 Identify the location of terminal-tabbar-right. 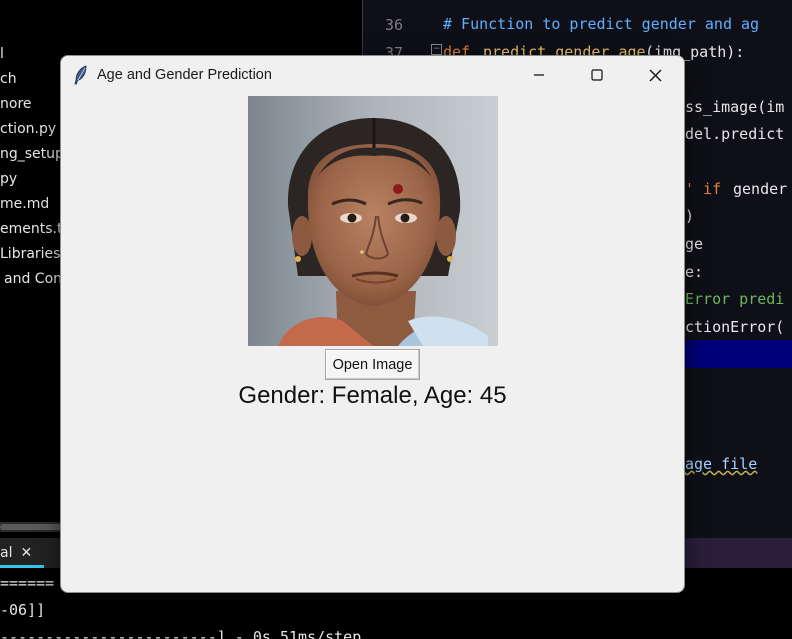
(738, 553).